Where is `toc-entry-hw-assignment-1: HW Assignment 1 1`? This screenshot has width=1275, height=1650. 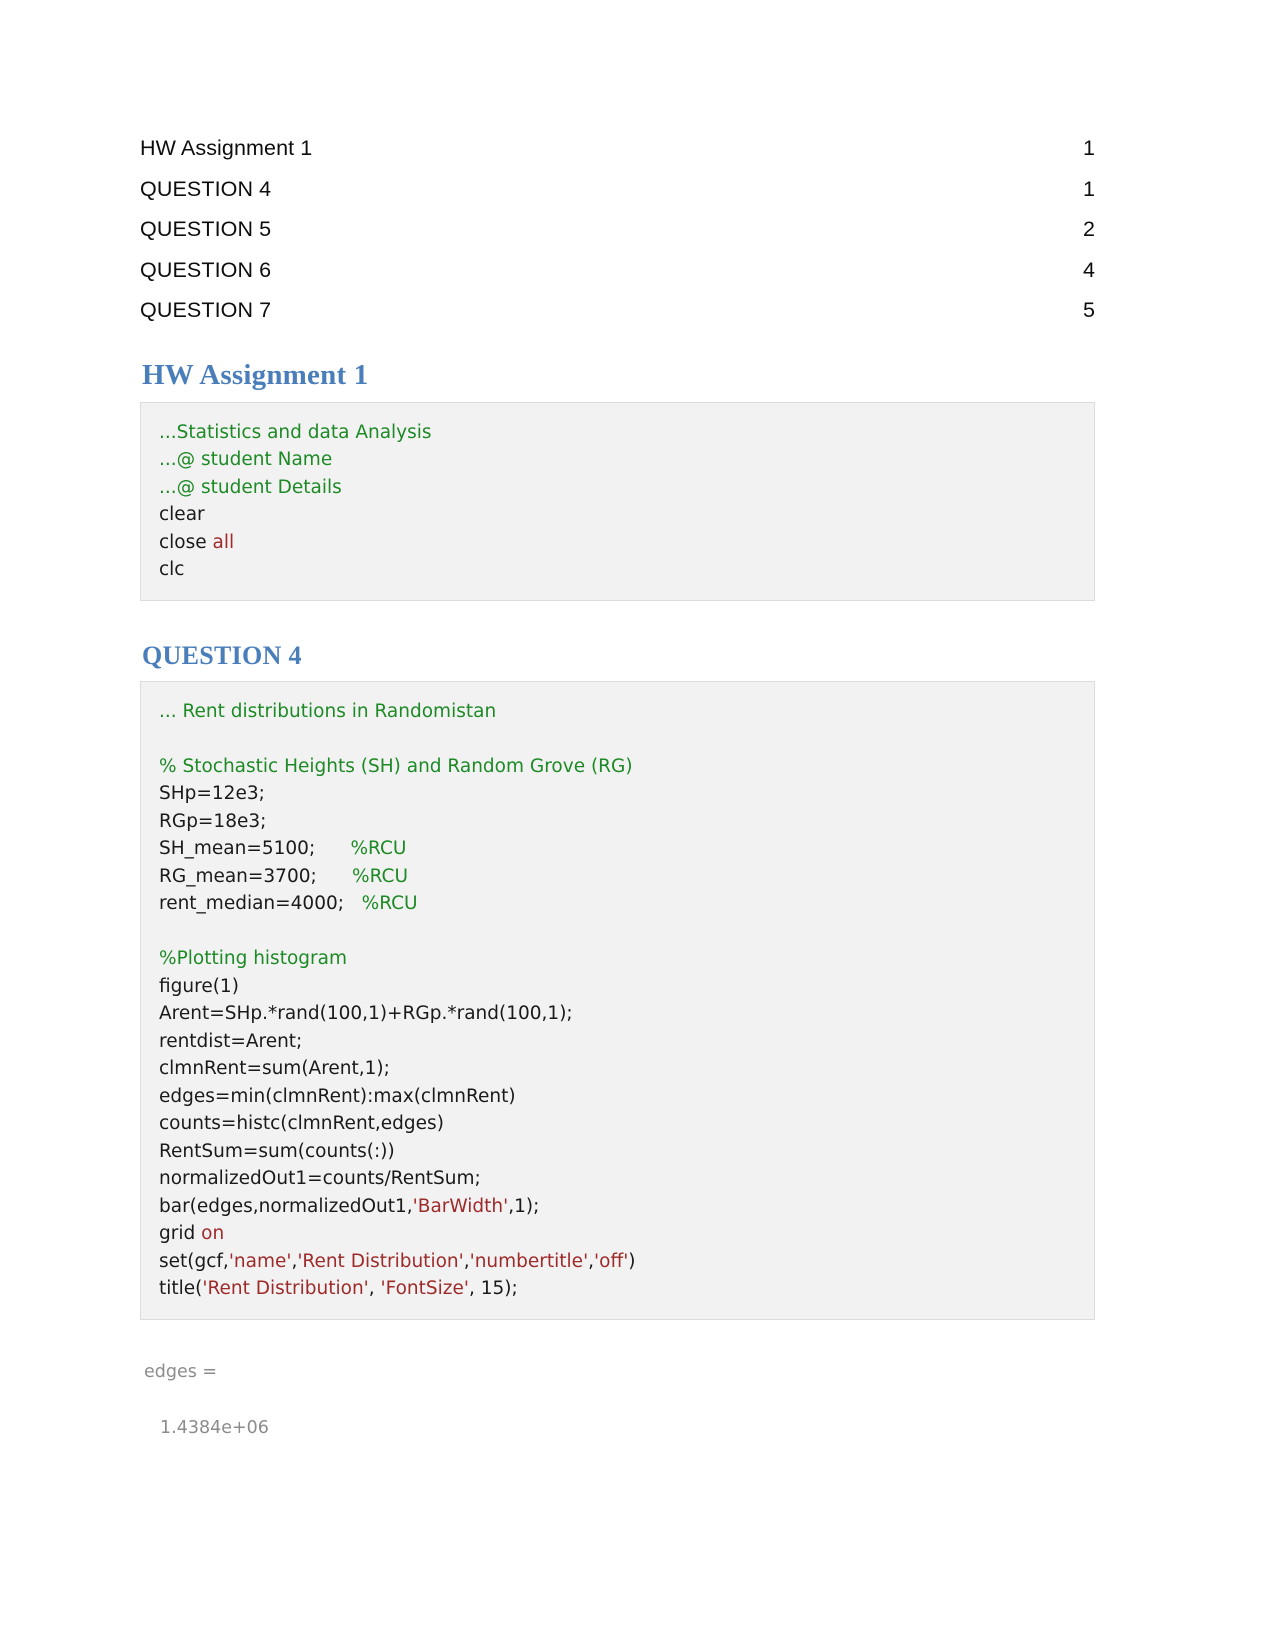
toc-entry-hw-assignment-1: HW Assignment 1 1 is located at coordinates (617, 148).